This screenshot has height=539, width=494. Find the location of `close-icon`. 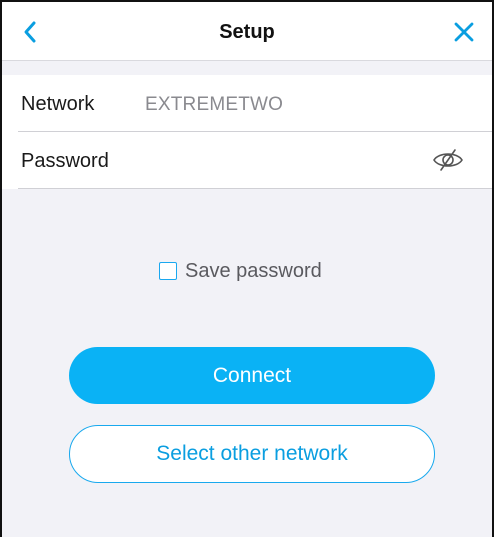

close-icon is located at coordinates (464, 32).